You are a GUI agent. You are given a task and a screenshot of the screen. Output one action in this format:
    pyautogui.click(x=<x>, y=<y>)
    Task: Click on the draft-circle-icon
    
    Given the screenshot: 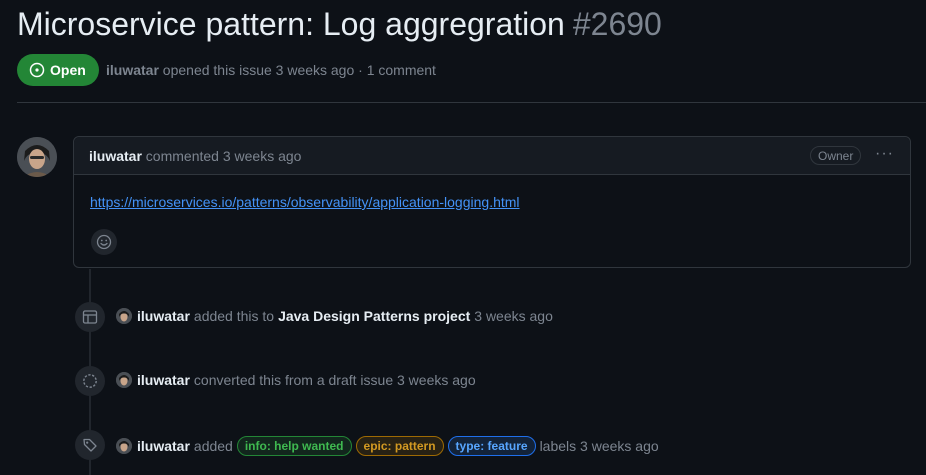 What is the action you would take?
    pyautogui.click(x=90, y=381)
    